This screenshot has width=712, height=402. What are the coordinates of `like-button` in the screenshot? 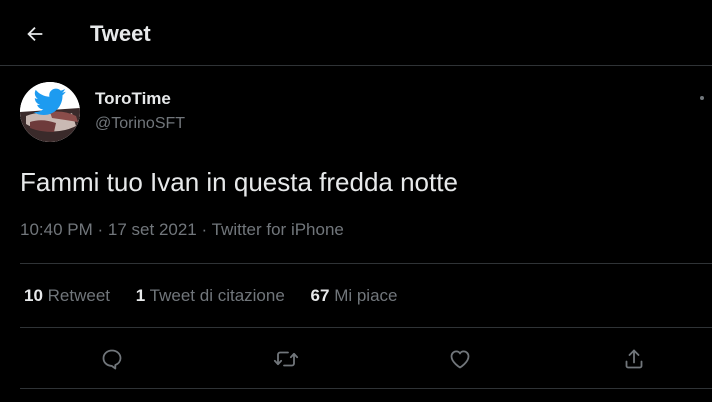 It's located at (460, 359).